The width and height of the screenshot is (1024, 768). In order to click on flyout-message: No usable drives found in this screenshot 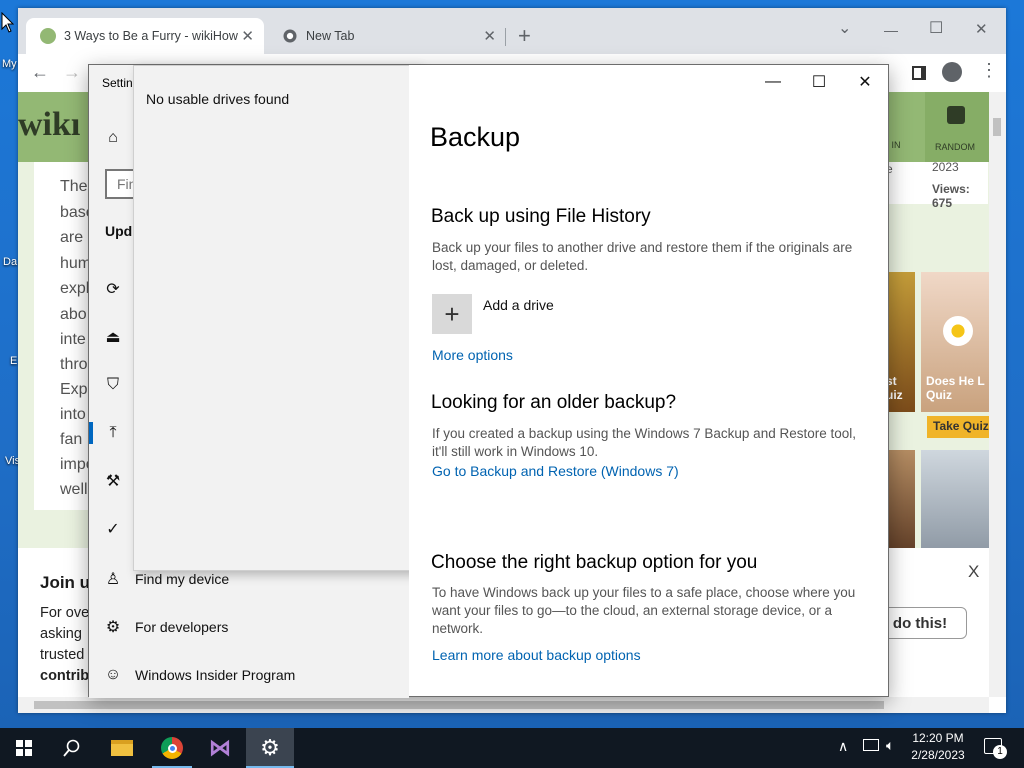, I will do `click(218, 99)`.